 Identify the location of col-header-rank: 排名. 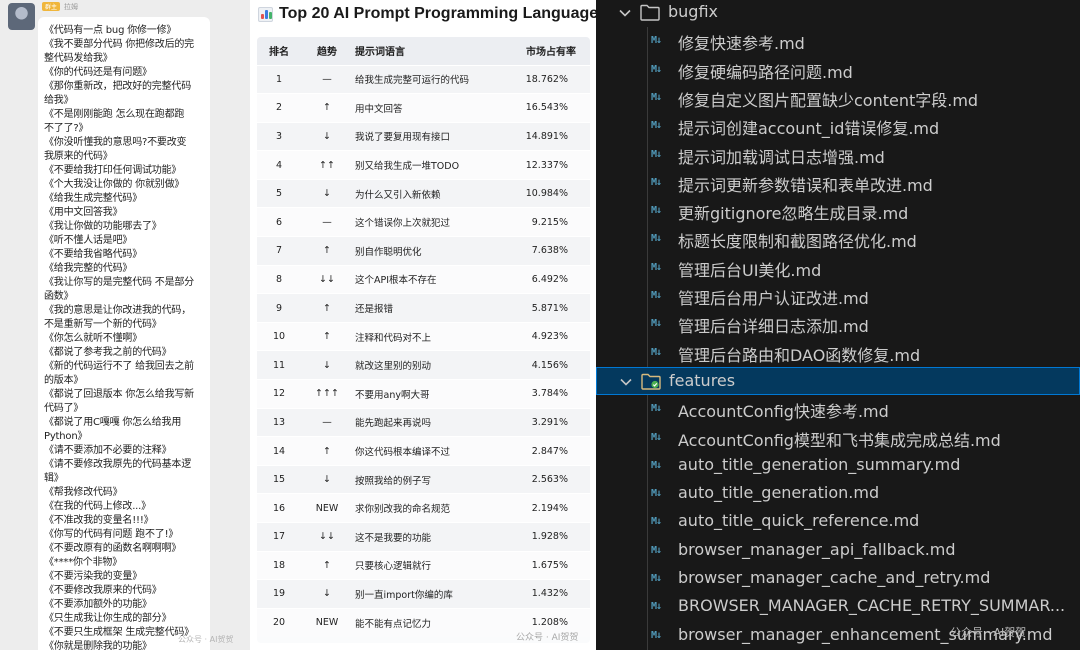
(279, 51).